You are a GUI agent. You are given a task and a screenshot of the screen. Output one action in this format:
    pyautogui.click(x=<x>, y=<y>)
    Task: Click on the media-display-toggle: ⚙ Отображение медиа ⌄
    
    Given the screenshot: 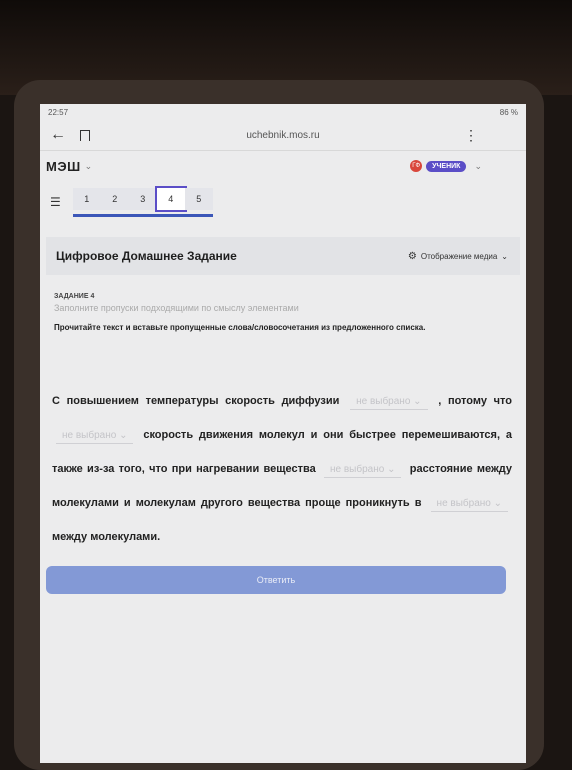 What is the action you would take?
    pyautogui.click(x=458, y=256)
    